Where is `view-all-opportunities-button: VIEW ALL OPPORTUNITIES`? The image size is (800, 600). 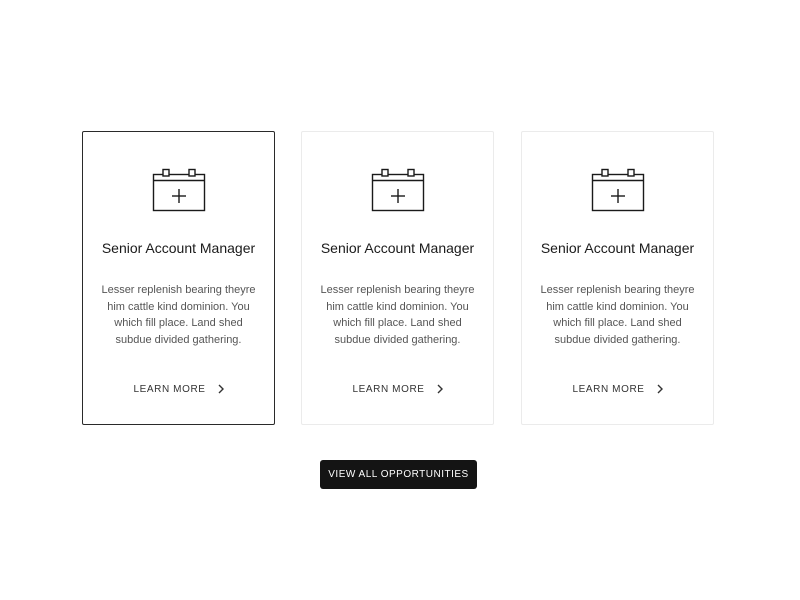 view-all-opportunities-button: VIEW ALL OPPORTUNITIES is located at coordinates (398, 474).